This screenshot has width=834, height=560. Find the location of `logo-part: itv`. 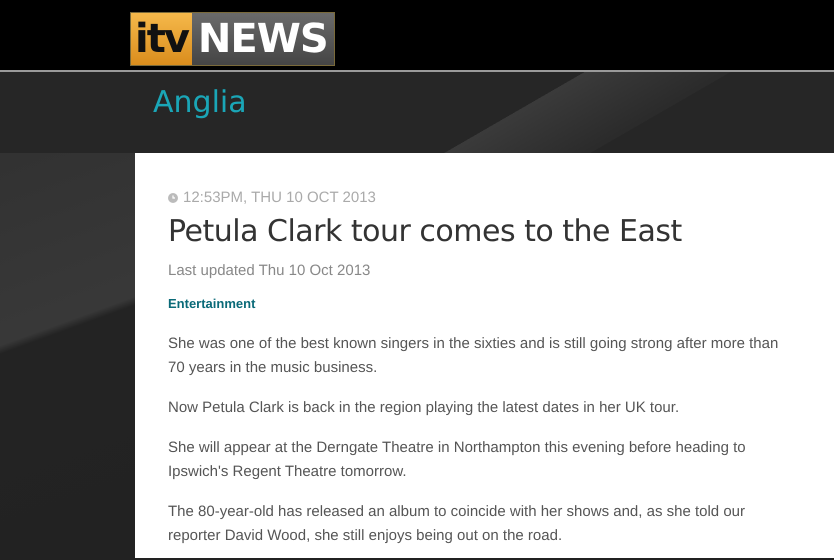

logo-part: itv is located at coordinates (161, 39).